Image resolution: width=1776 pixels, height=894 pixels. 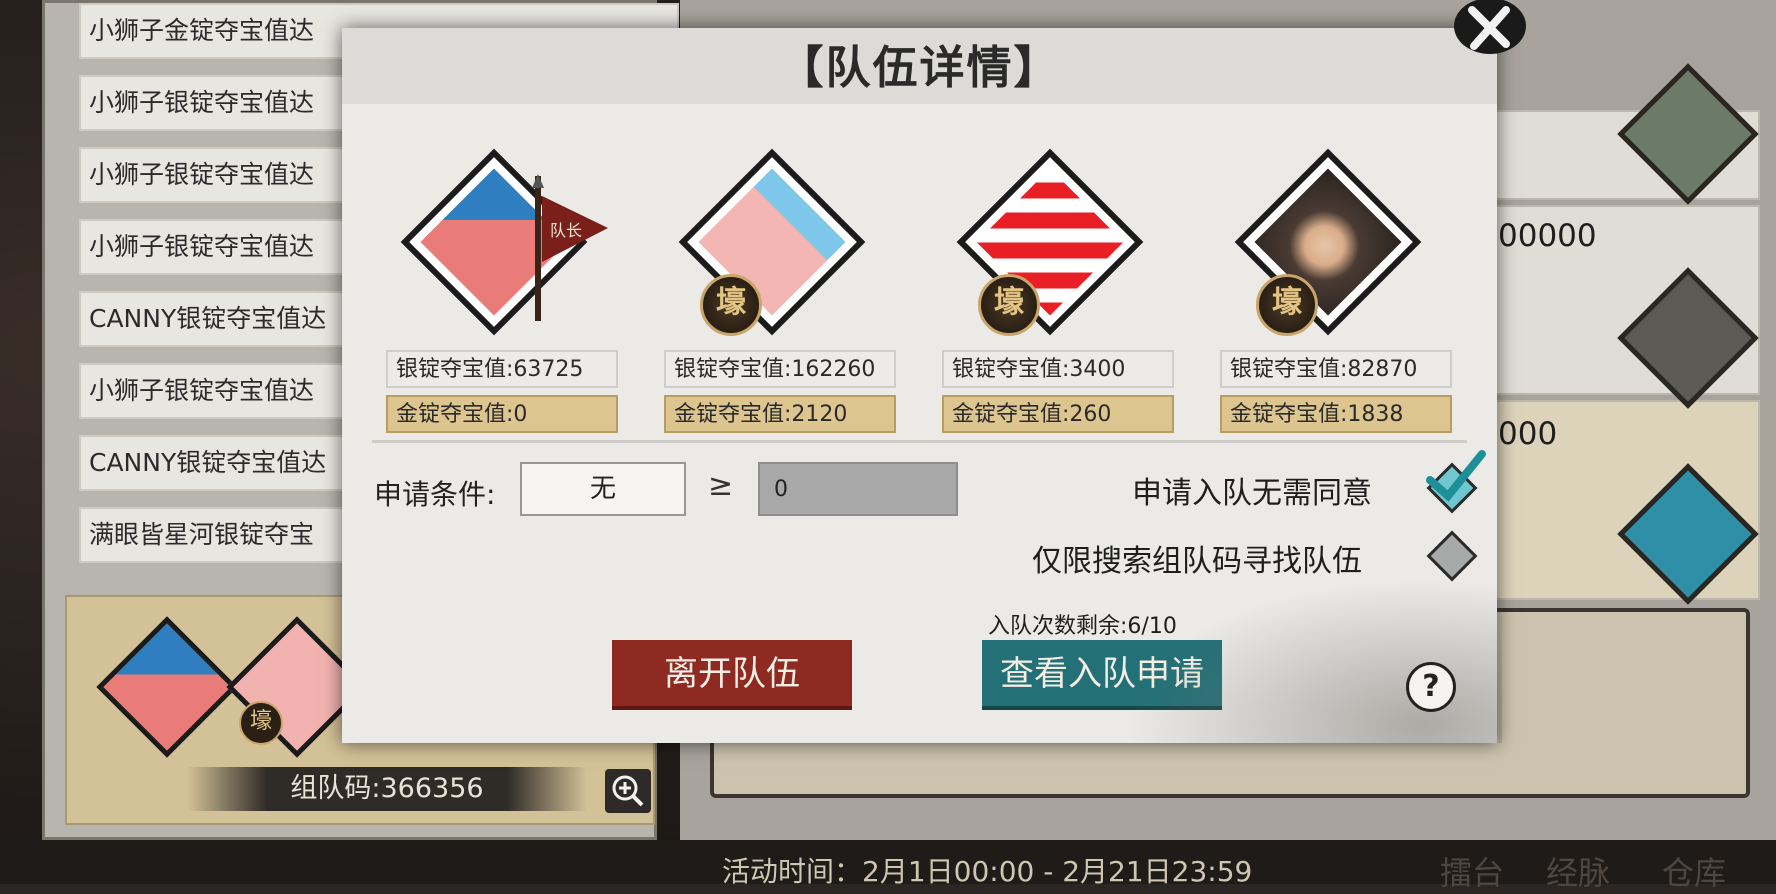 I want to click on close-icon, so click(x=1490, y=27).